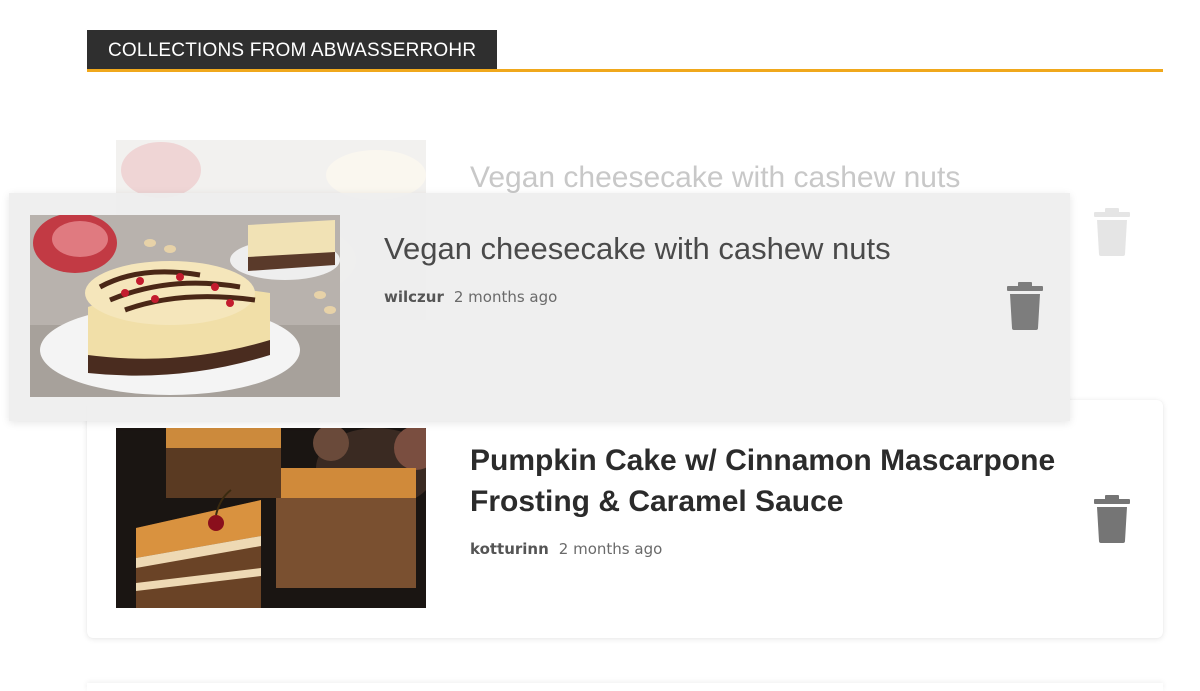  I want to click on author-name: wilczur, so click(414, 297).